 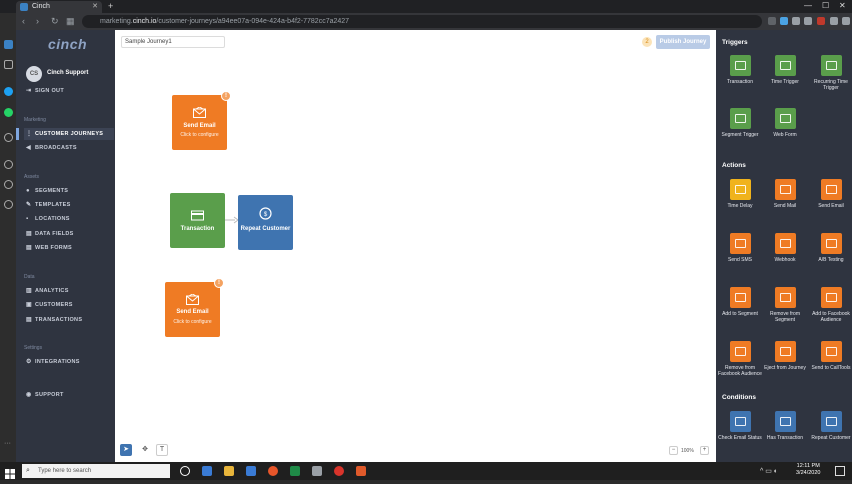 I want to click on publish-journey-button: Publish Journey, so click(x=683, y=42).